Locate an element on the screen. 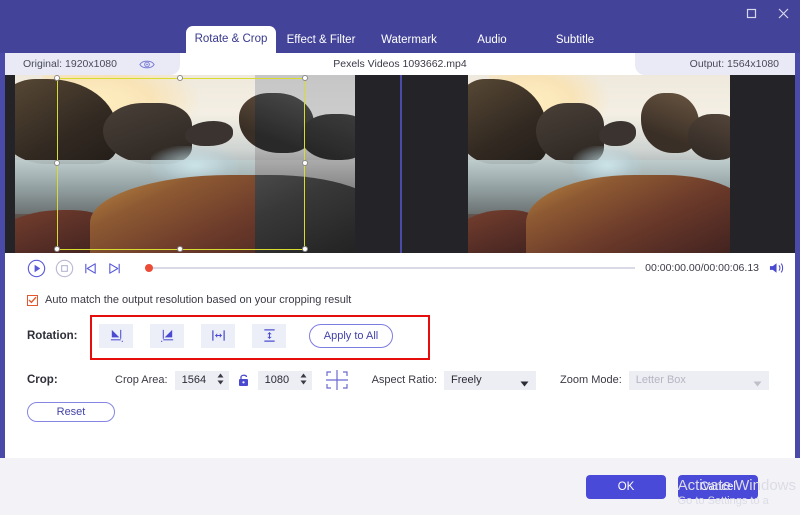 Image resolution: width=800 pixels, height=515 pixels. previous-frame-icon is located at coordinates (90, 268).